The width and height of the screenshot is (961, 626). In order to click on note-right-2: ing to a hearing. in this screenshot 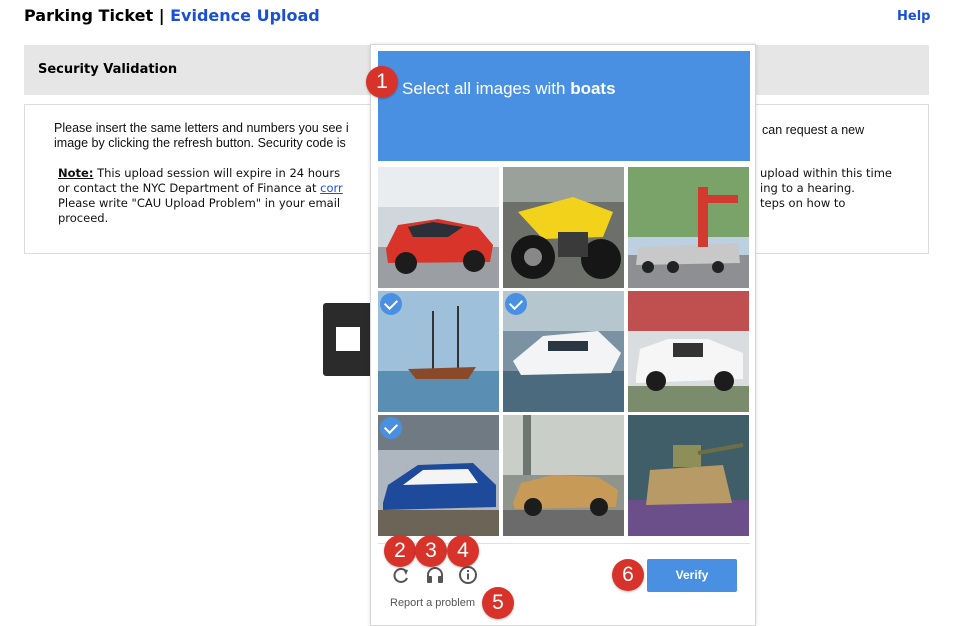, I will do `click(807, 188)`.